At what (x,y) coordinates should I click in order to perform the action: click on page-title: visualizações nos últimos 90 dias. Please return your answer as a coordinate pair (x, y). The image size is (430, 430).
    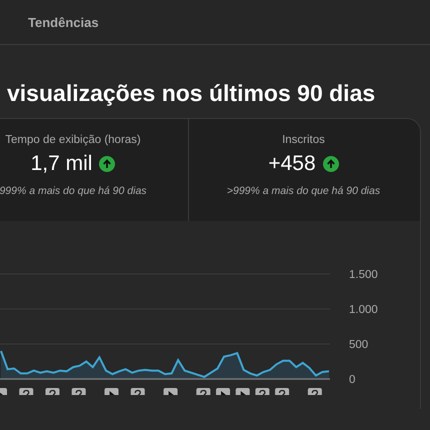
    Looking at the image, I should click on (191, 93).